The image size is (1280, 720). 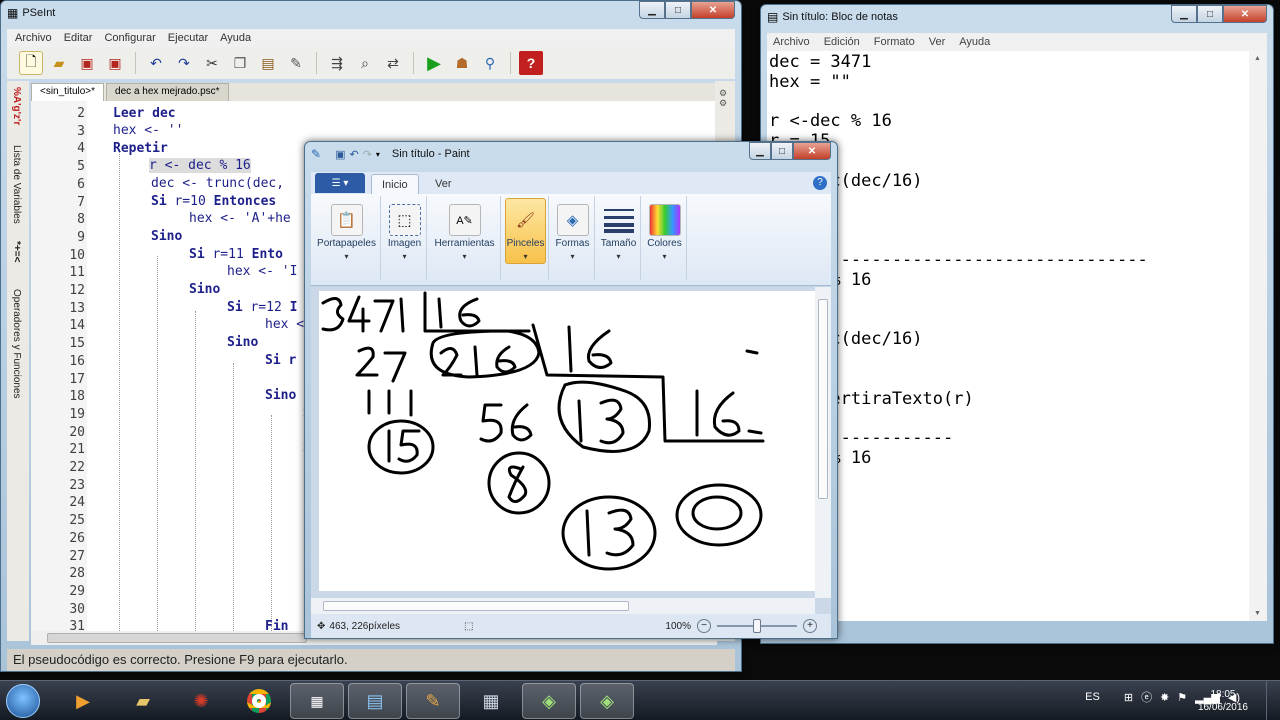 I want to click on scroll-down-icon: ▼, so click(x=1257, y=613).